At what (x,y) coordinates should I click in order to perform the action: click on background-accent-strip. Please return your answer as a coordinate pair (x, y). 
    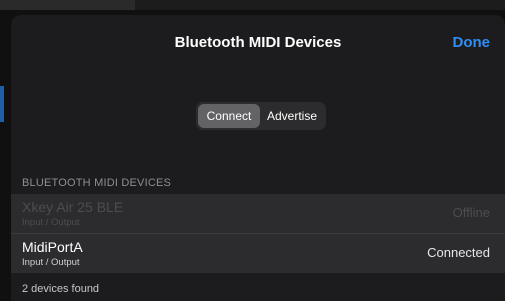
    Looking at the image, I should click on (2, 104).